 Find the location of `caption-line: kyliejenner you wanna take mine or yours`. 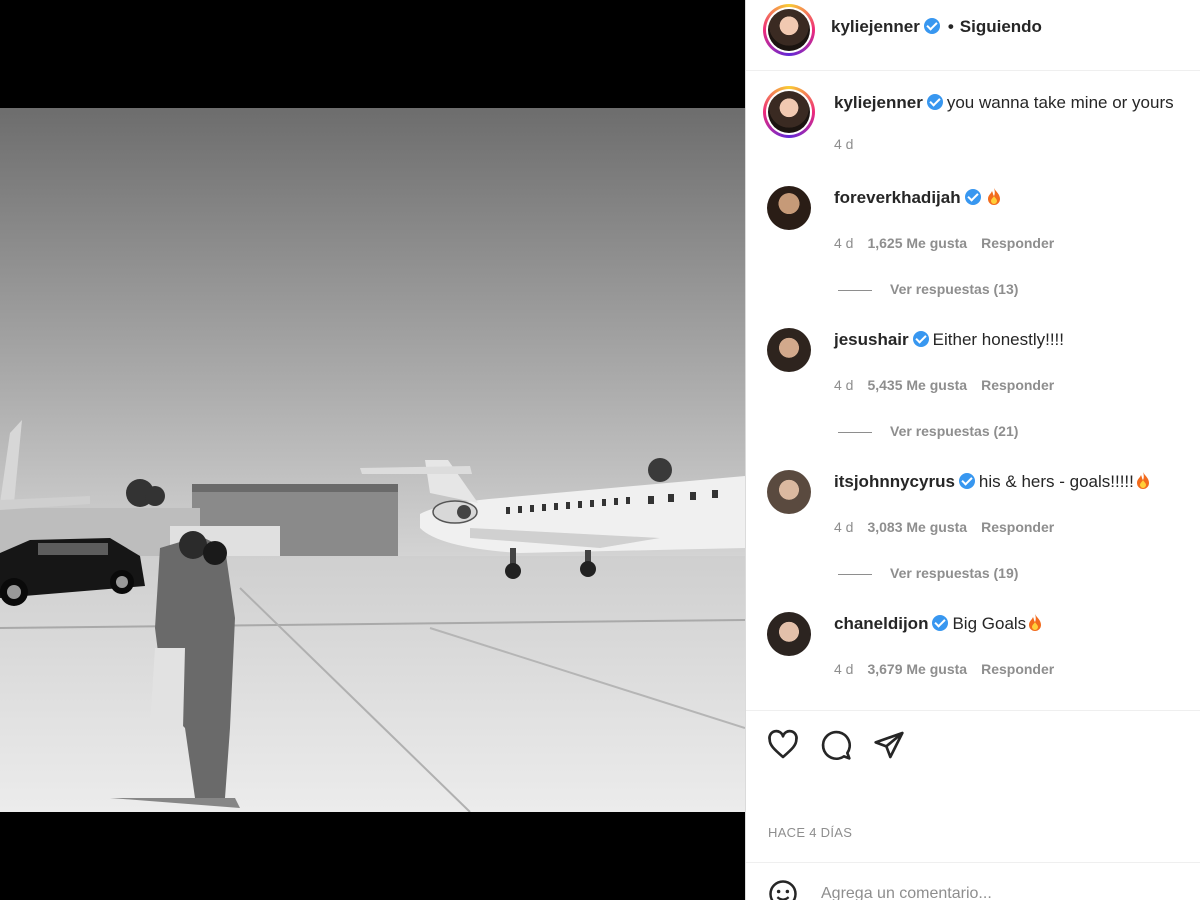

caption-line: kyliejenner you wanna take mine or yours is located at coordinates (1004, 103).